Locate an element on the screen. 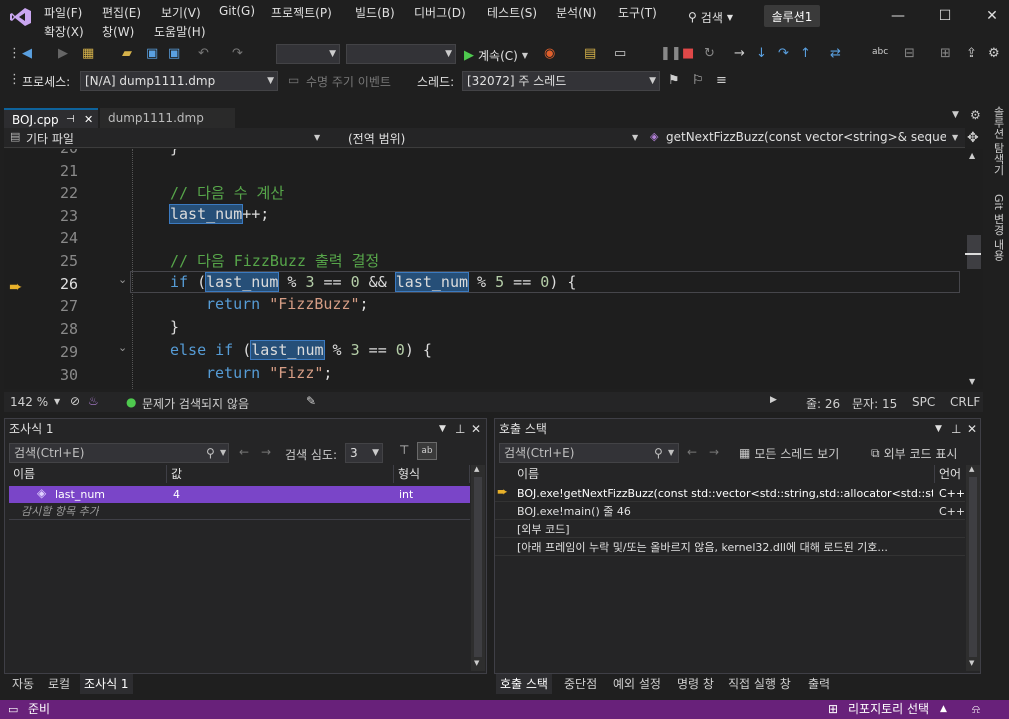 The height and width of the screenshot is (719, 1009). menu-file: 파일(F) is located at coordinates (63, 12).